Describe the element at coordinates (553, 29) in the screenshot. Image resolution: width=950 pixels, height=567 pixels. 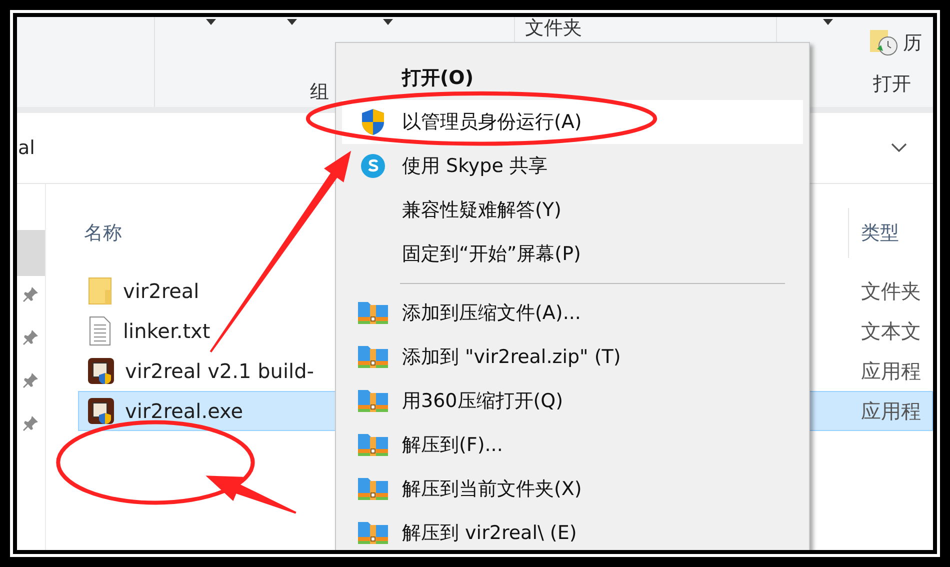
I see `ribbon-group-label: 文件夹` at that location.